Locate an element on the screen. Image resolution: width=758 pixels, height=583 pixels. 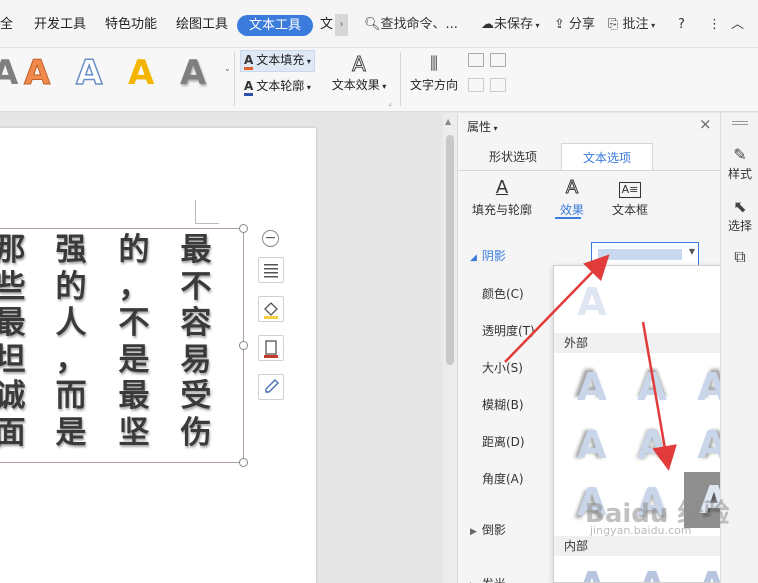
wordart-style-clipped: A is located at coordinates (9, 73).